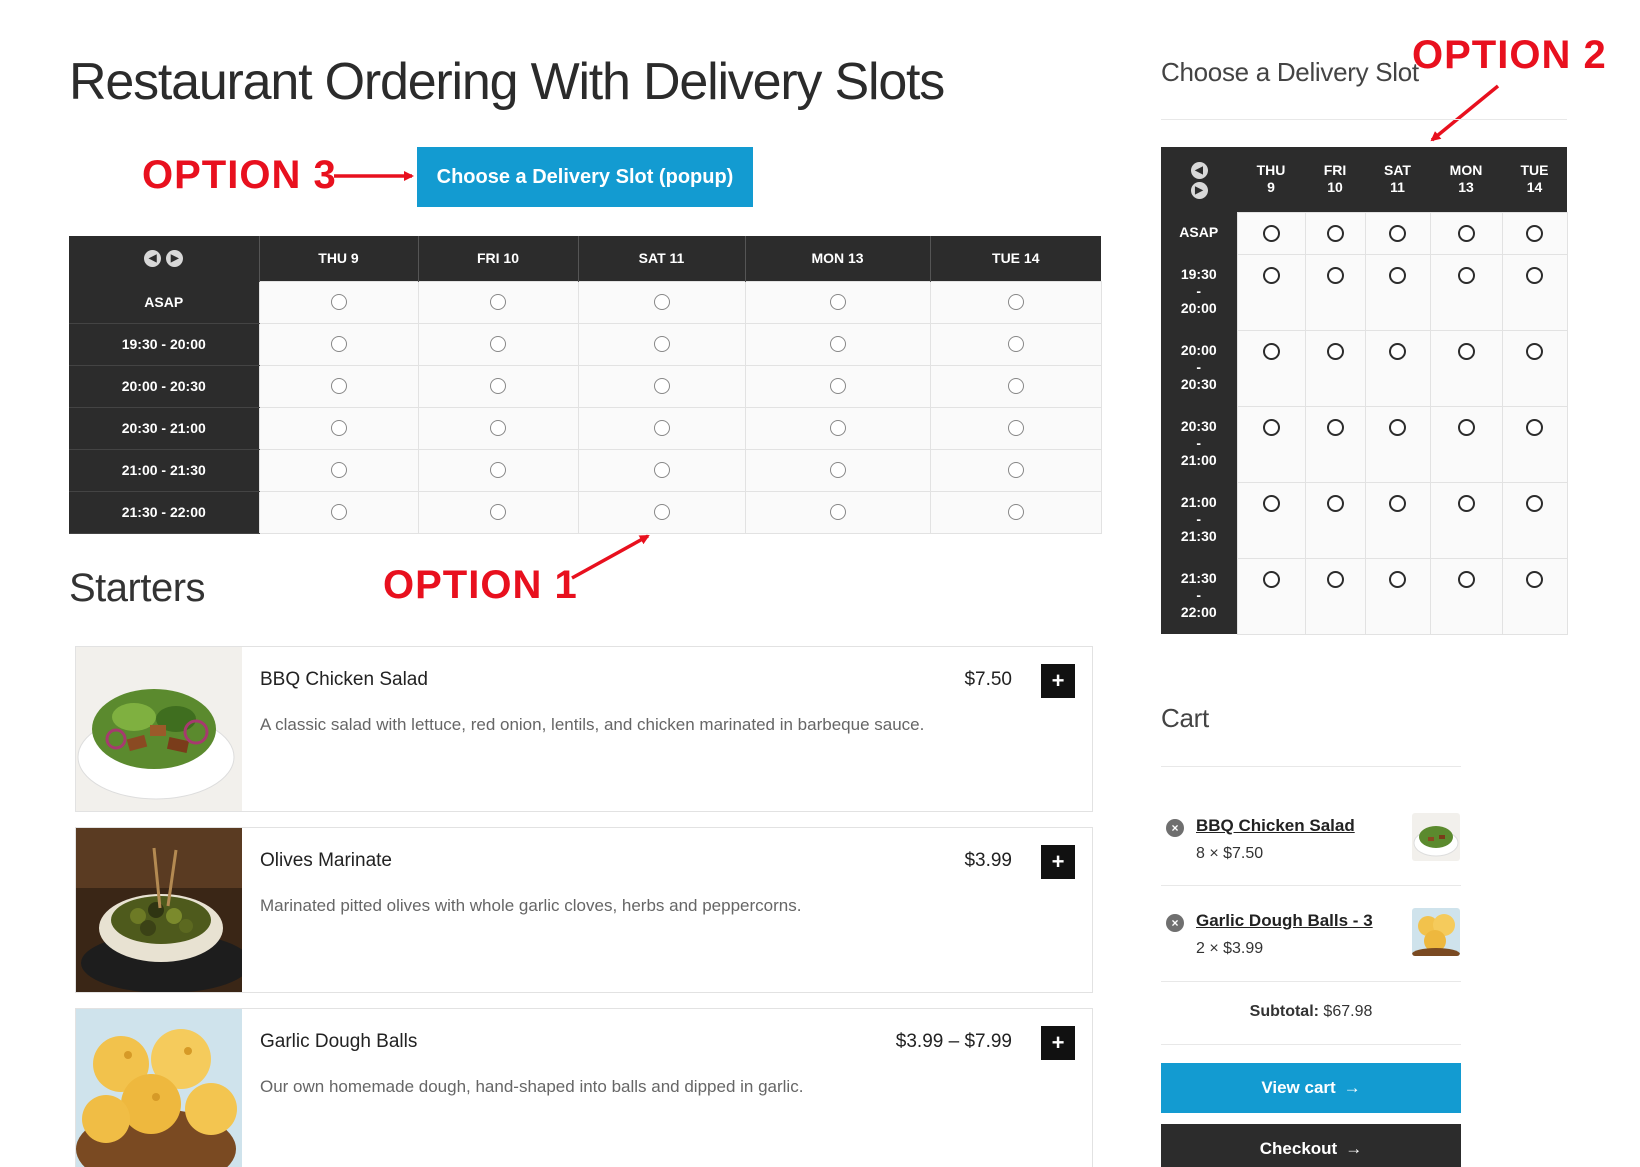 The width and height of the screenshot is (1640, 1167). I want to click on view-cart-label: View cart, so click(1298, 1087).